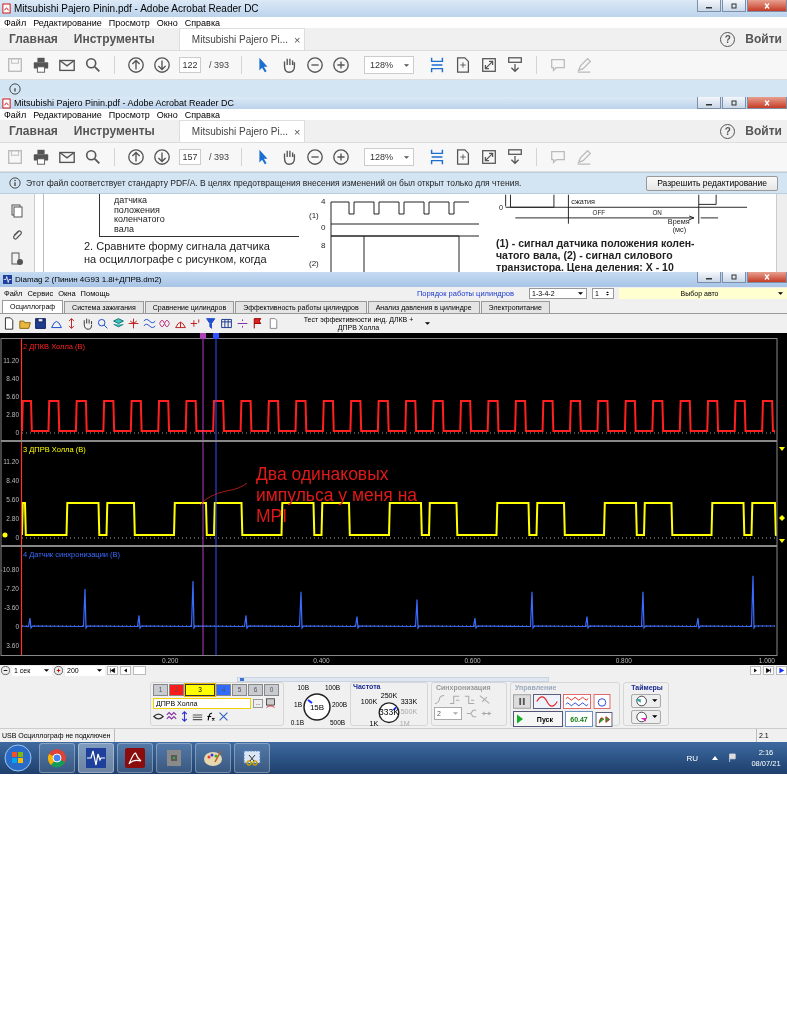 This screenshot has height=1024, width=787. Describe the element at coordinates (58, 670) in the screenshot. I see `plus-icon` at that location.